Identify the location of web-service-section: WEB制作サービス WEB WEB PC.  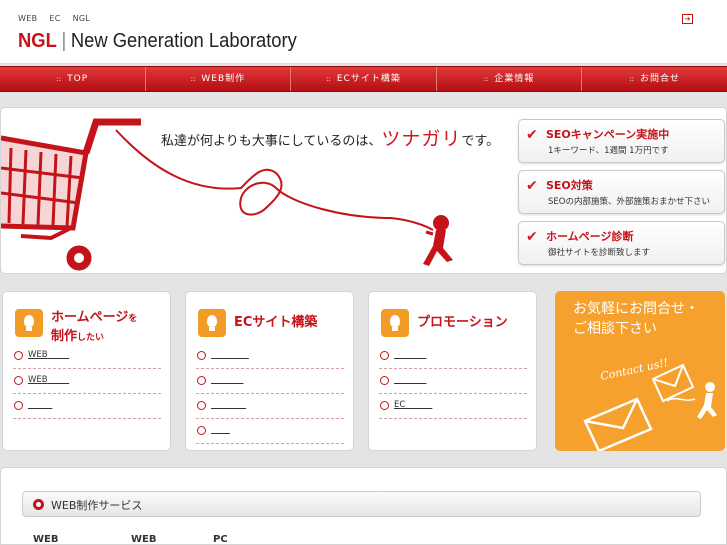
(363, 506).